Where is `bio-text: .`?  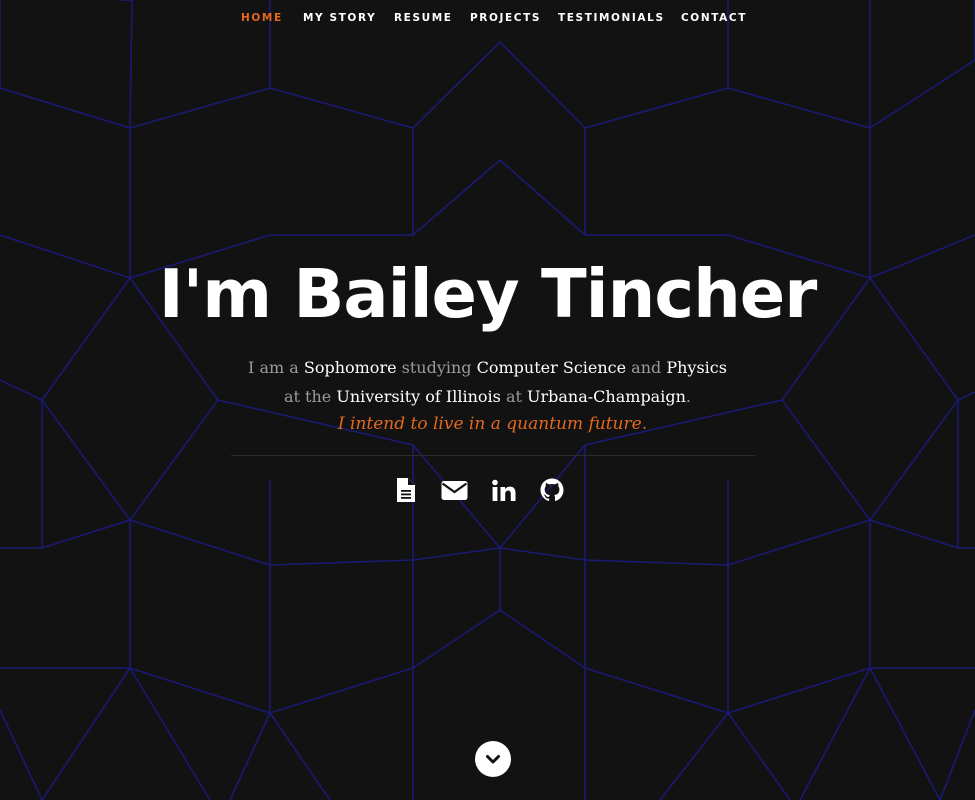 bio-text: . is located at coordinates (688, 396).